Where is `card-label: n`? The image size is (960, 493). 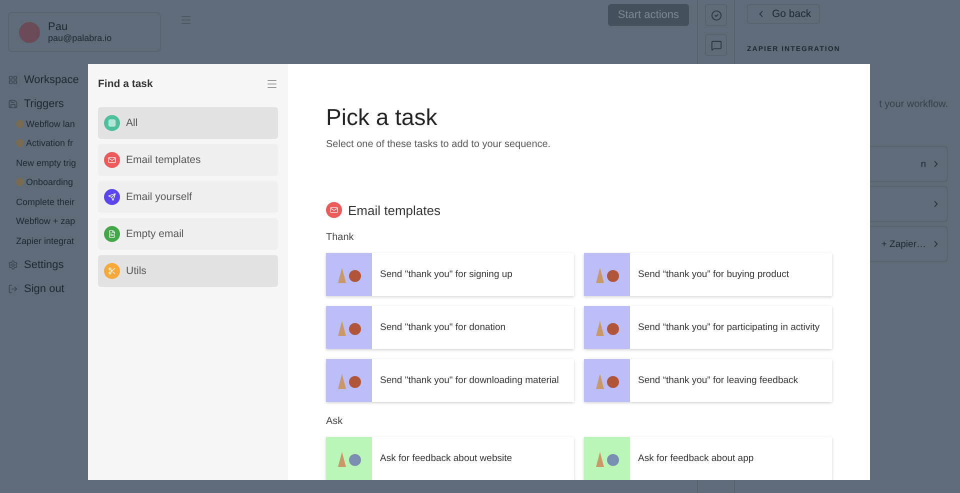 card-label: n is located at coordinates (923, 164).